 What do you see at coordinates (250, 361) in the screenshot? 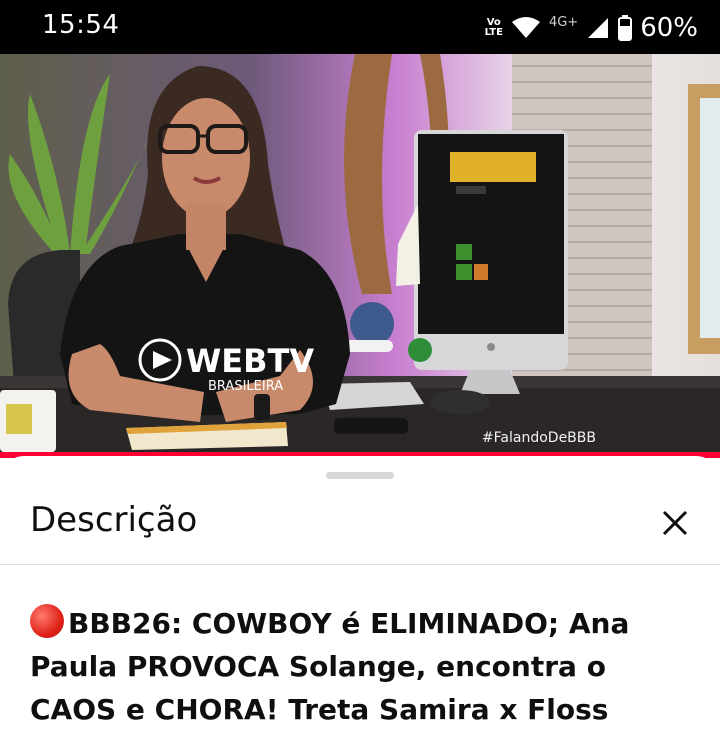
I see `svg-text: WEBTV` at bounding box center [250, 361].